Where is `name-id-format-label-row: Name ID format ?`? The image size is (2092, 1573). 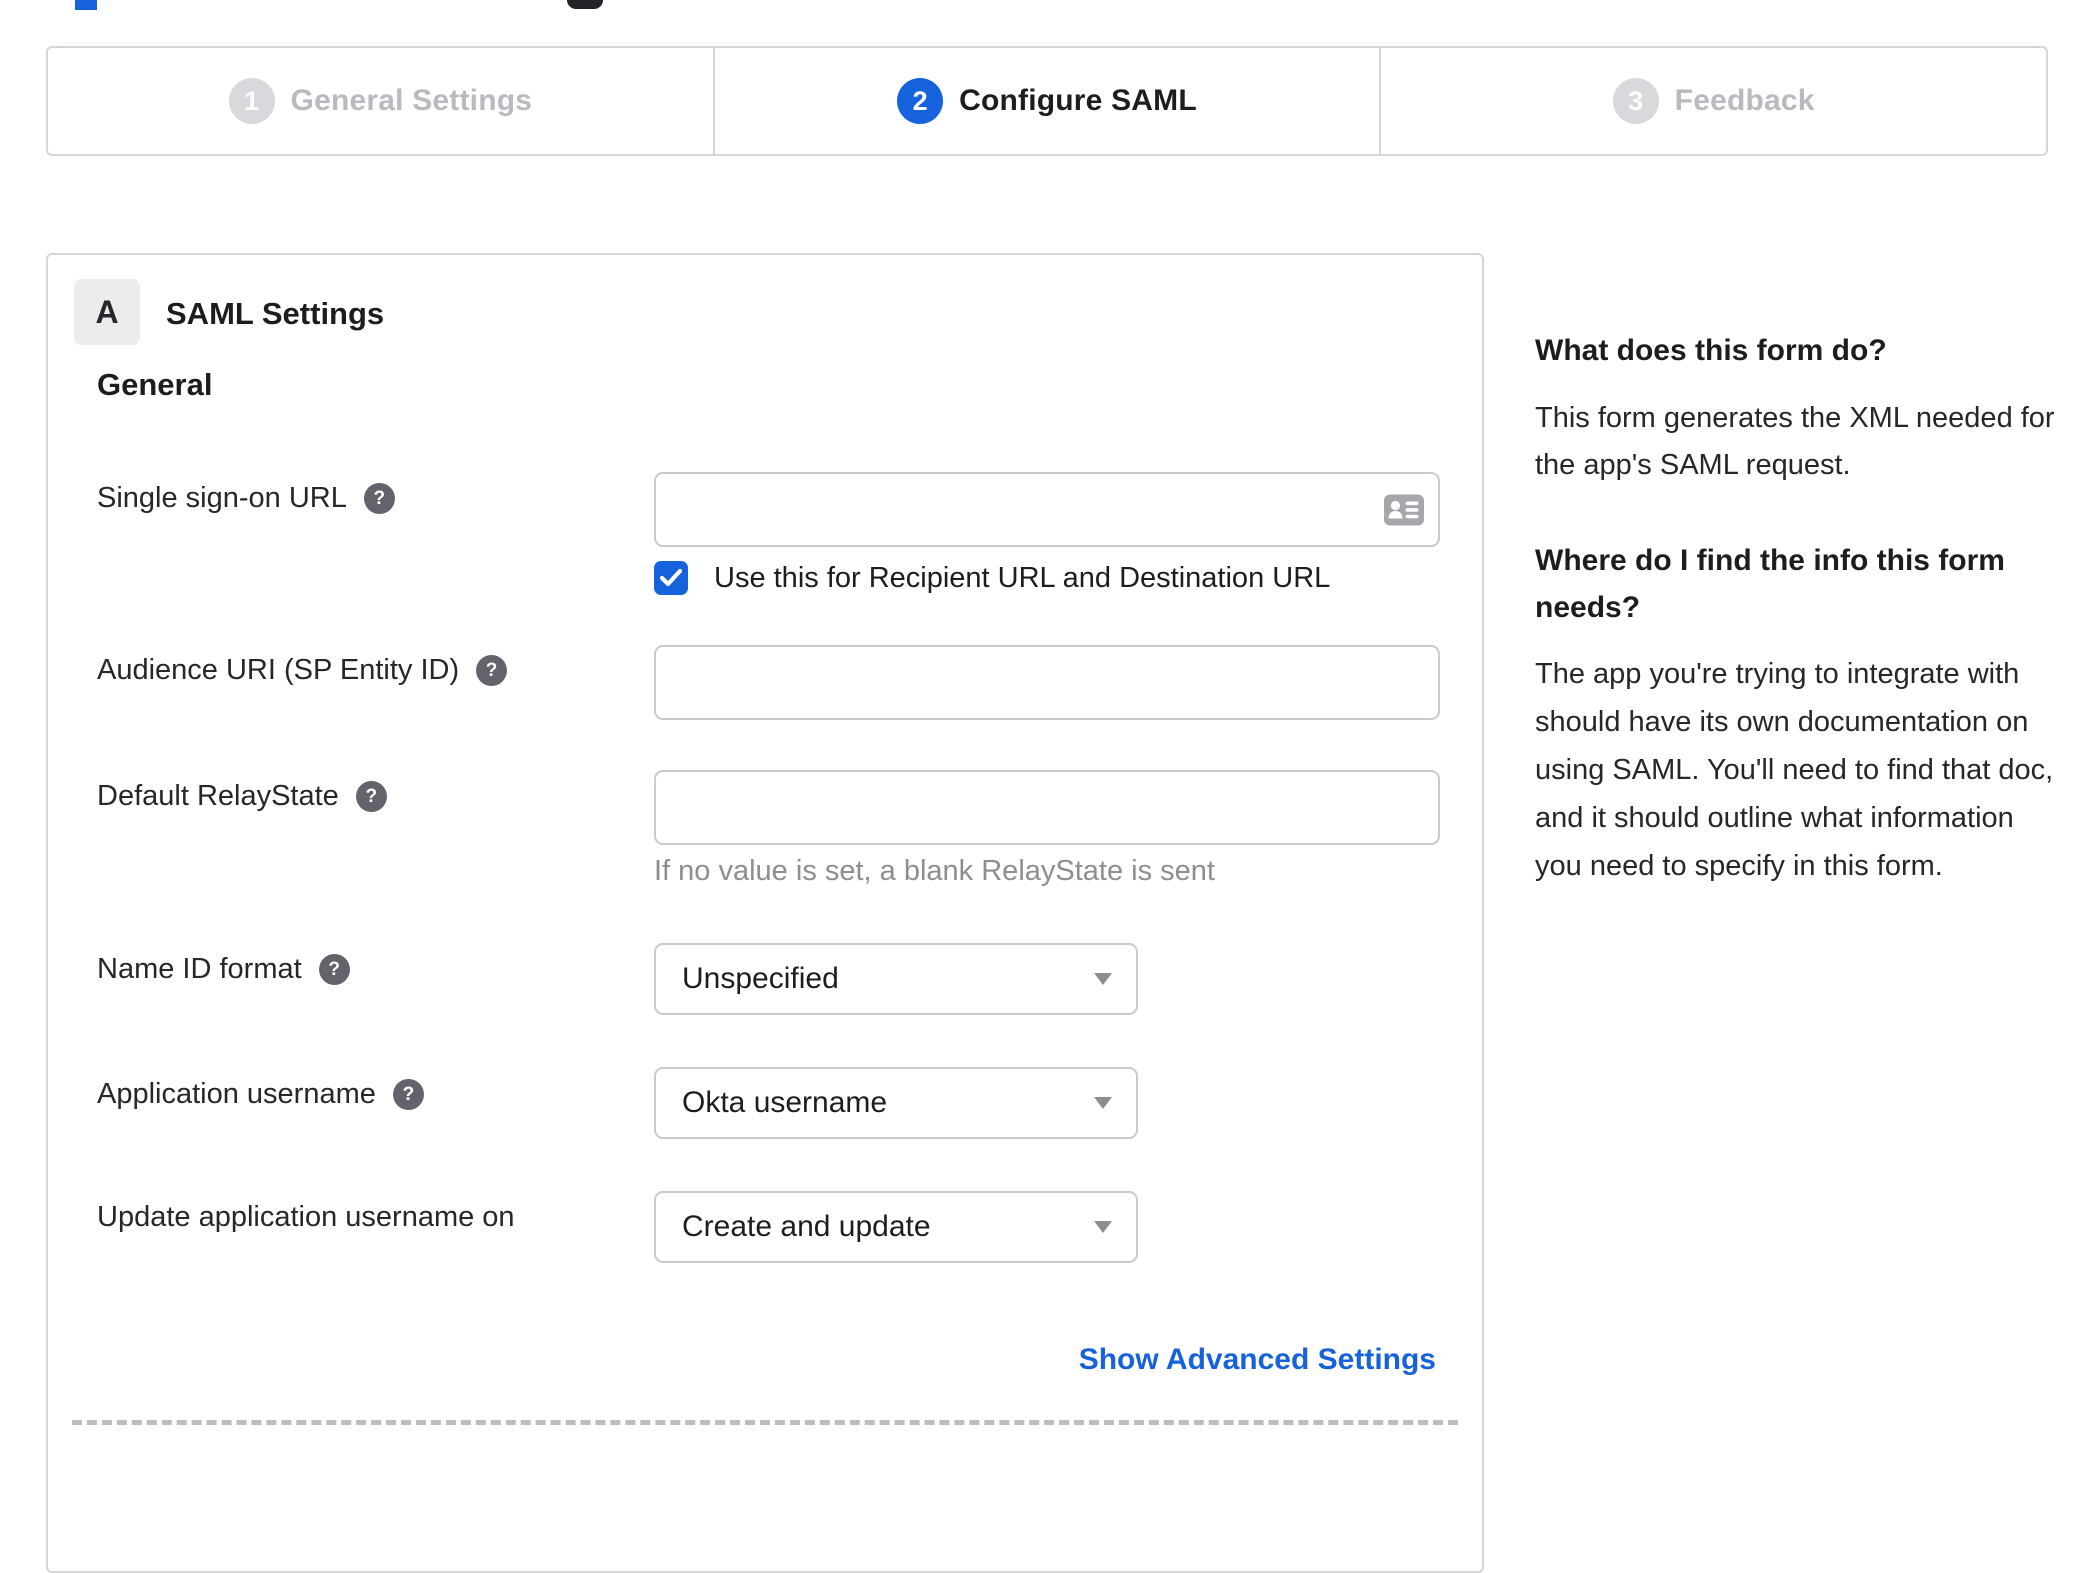
name-id-format-label-row: Name ID format ? is located at coordinates (223, 969).